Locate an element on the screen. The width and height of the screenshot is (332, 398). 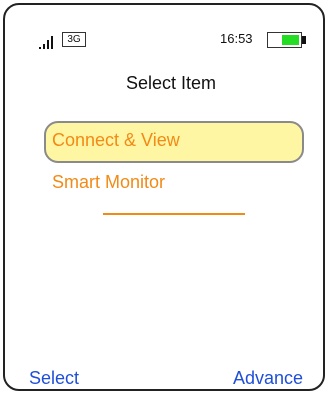
status-time: 16:53 is located at coordinates (236, 38).